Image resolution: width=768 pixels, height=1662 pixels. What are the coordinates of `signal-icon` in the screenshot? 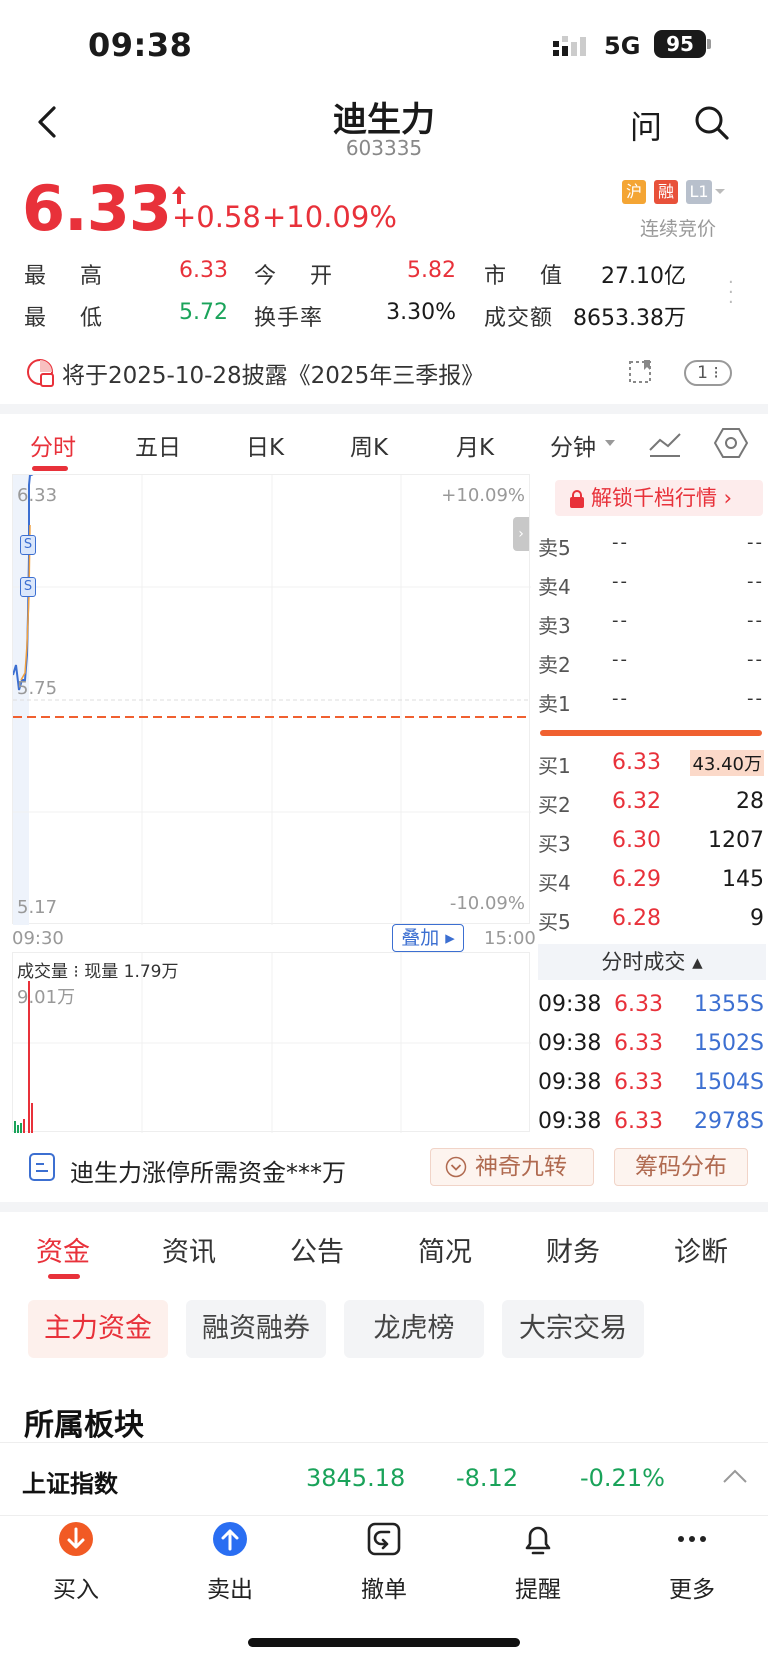 It's located at (569, 46).